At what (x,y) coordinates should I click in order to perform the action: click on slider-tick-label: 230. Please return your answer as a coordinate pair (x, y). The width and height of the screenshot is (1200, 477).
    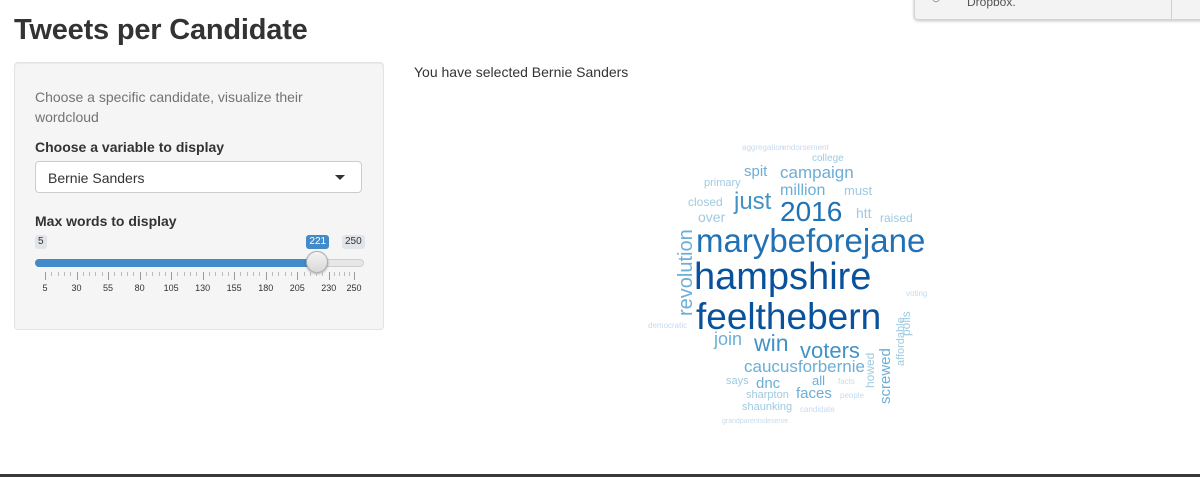
    Looking at the image, I should click on (329, 288).